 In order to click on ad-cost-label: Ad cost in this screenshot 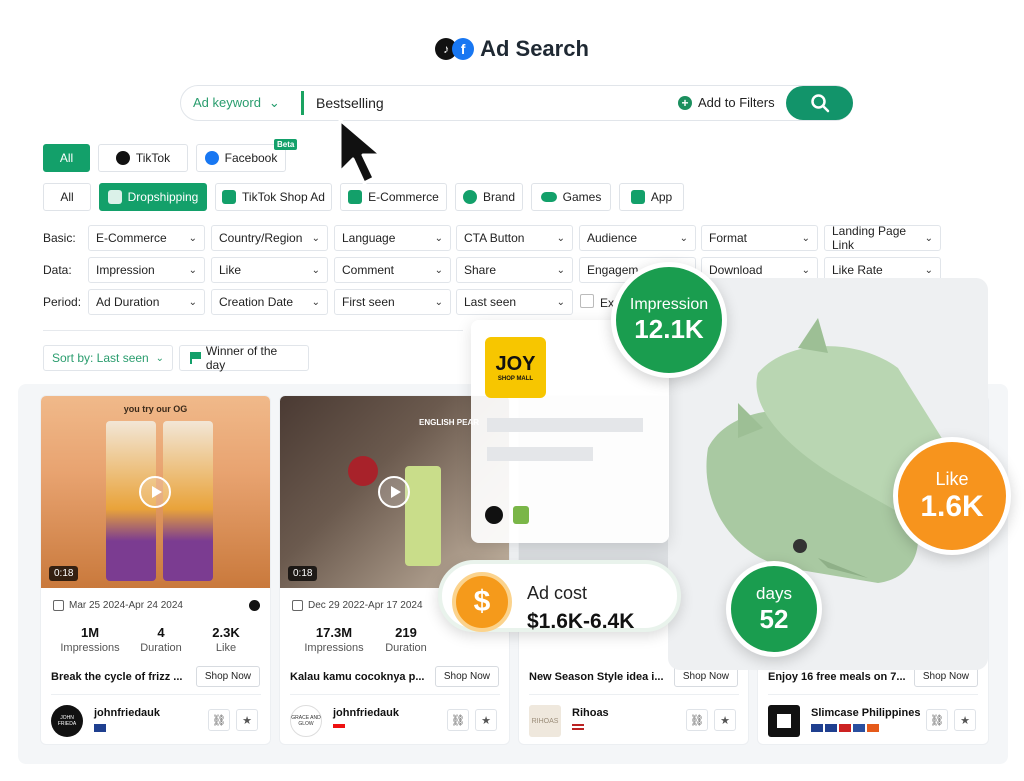, I will do `click(557, 593)`.